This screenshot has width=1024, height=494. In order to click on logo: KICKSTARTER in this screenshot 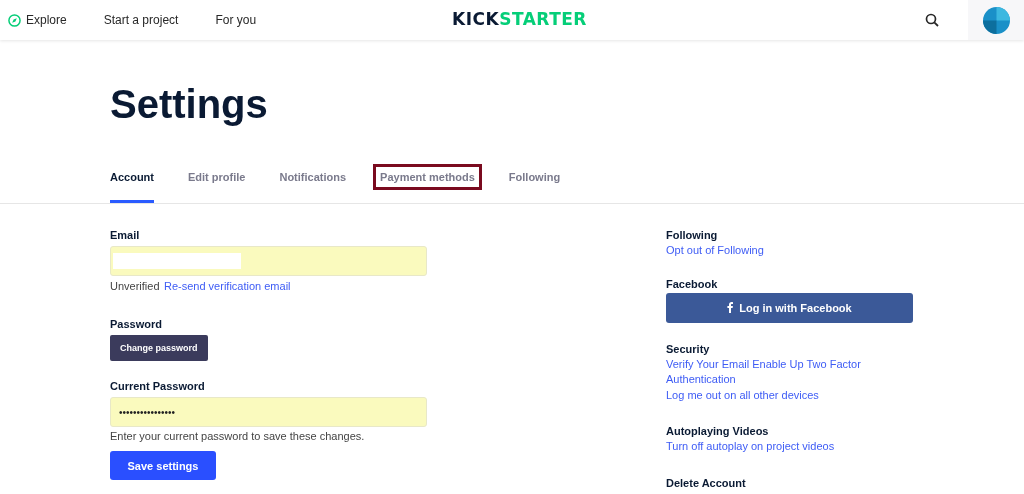, I will do `click(519, 19)`.